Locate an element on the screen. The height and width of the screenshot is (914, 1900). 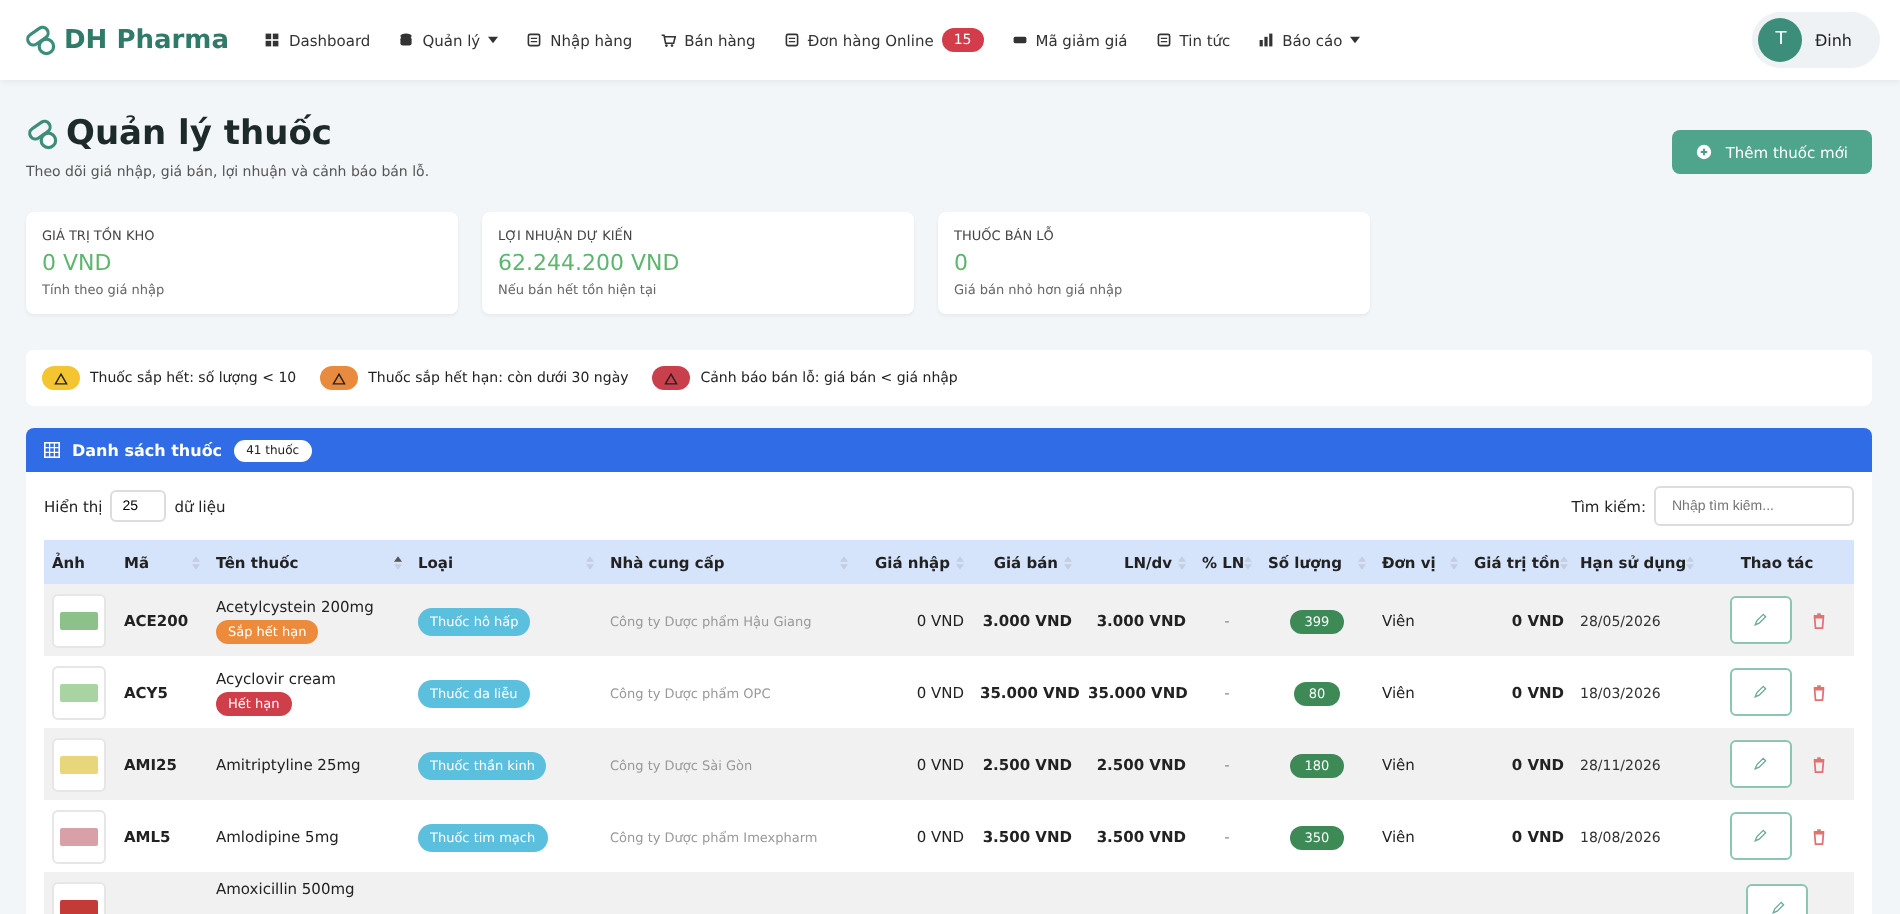
table-title: Danh sách thuốc is located at coordinates (147, 450).